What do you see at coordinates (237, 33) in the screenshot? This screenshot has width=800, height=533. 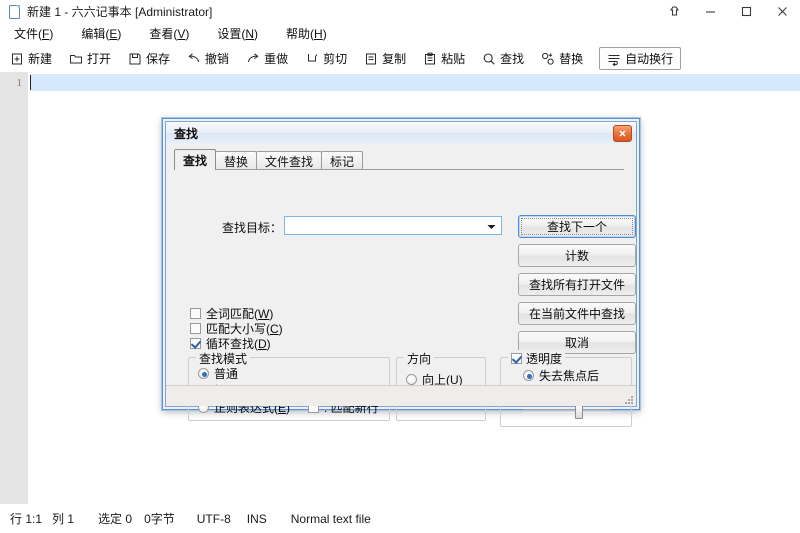 I see `menu-item-settings: 设置(N)` at bounding box center [237, 33].